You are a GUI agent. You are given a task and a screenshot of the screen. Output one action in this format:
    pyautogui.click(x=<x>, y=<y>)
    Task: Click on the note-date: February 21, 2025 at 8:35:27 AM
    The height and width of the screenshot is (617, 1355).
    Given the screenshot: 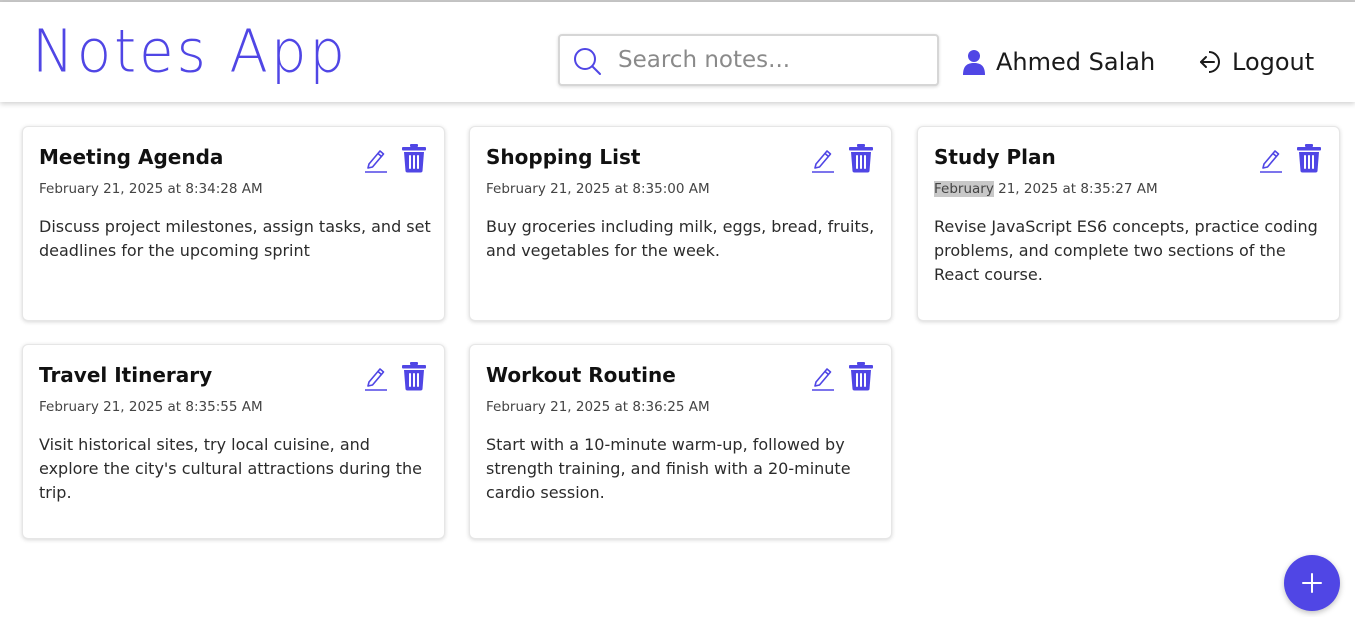 What is the action you would take?
    pyautogui.click(x=1046, y=189)
    